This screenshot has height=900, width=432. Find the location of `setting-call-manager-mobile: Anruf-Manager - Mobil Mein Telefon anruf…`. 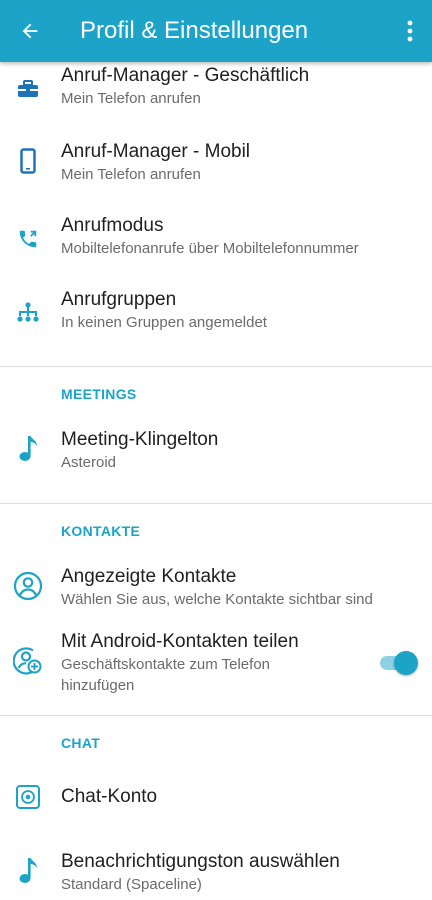

setting-call-manager-mobile: Anruf-Manager - Mobil Mein Telefon anruf… is located at coordinates (216, 164).